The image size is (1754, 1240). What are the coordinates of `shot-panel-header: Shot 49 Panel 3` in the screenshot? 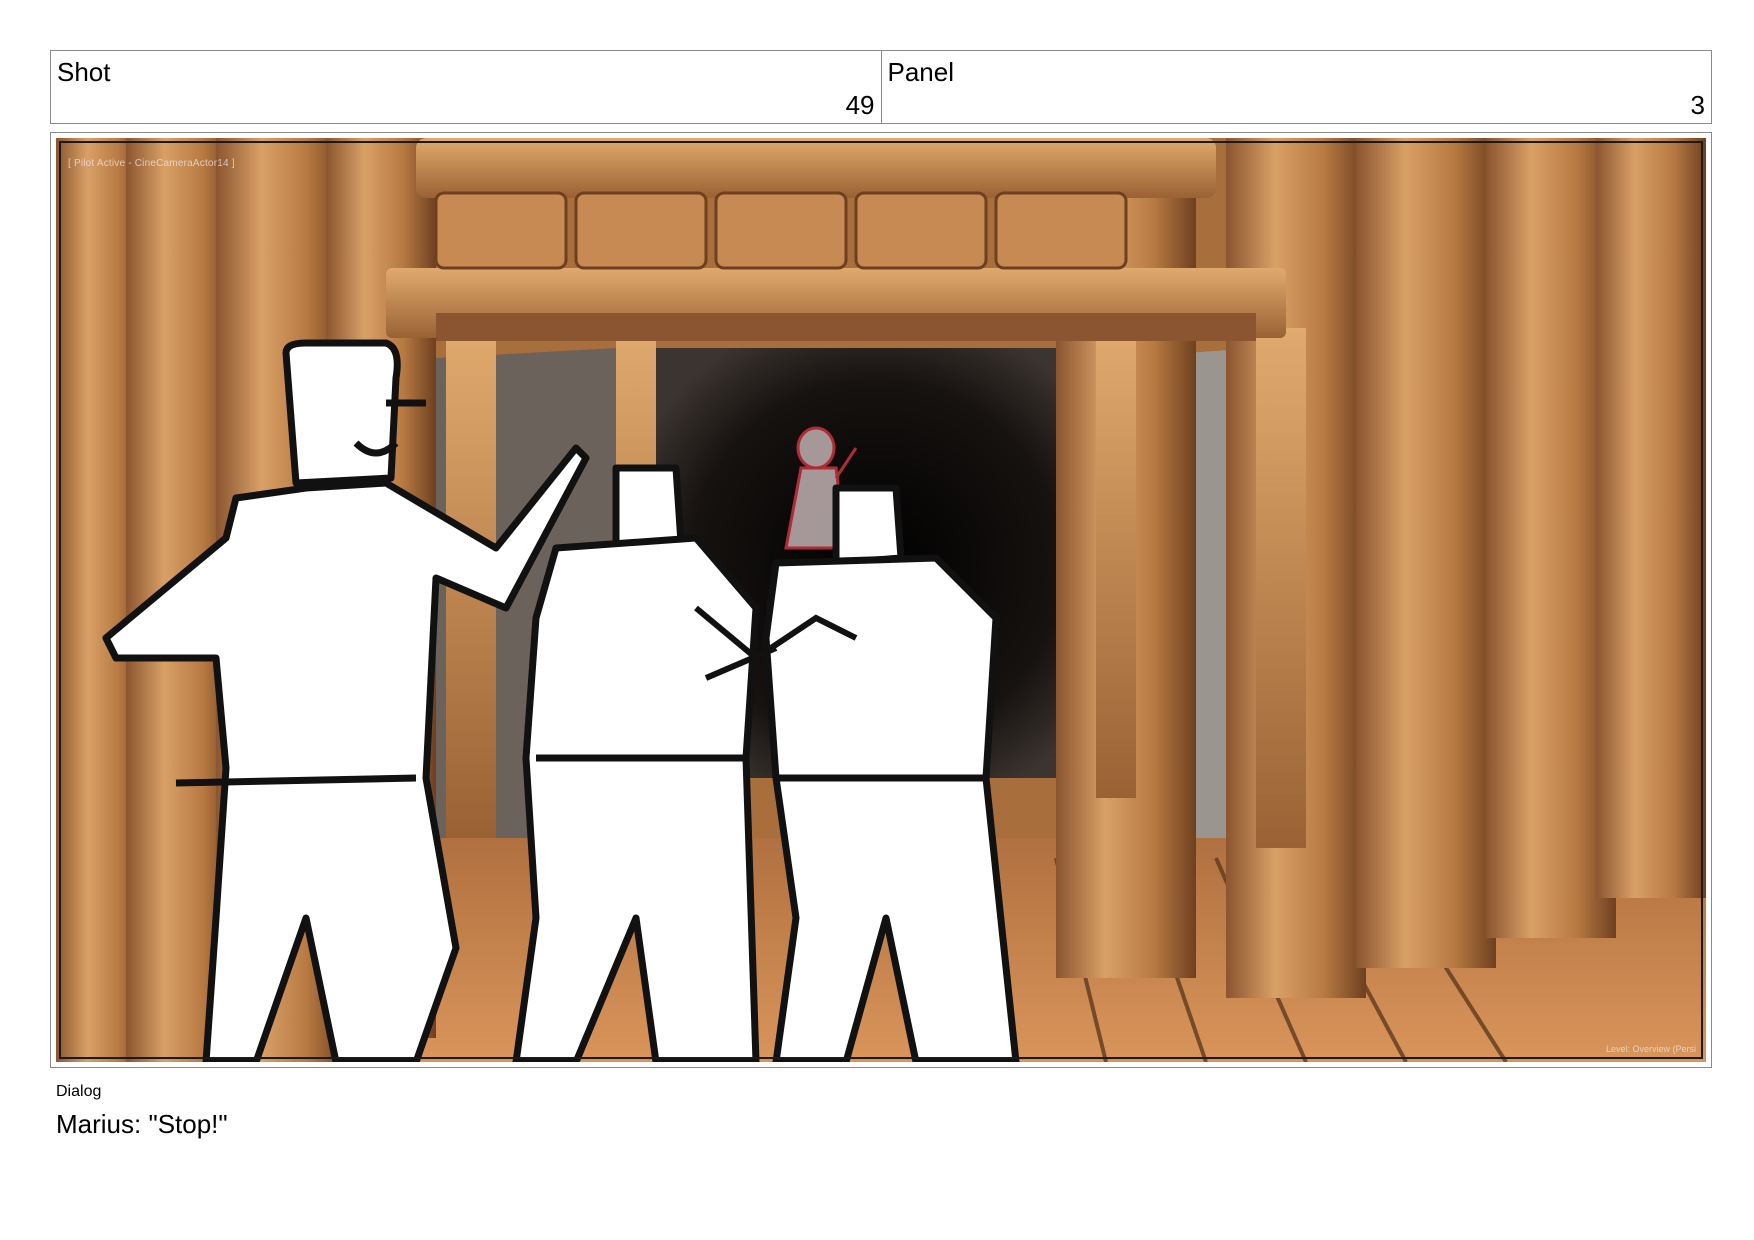 It's located at (881, 87).